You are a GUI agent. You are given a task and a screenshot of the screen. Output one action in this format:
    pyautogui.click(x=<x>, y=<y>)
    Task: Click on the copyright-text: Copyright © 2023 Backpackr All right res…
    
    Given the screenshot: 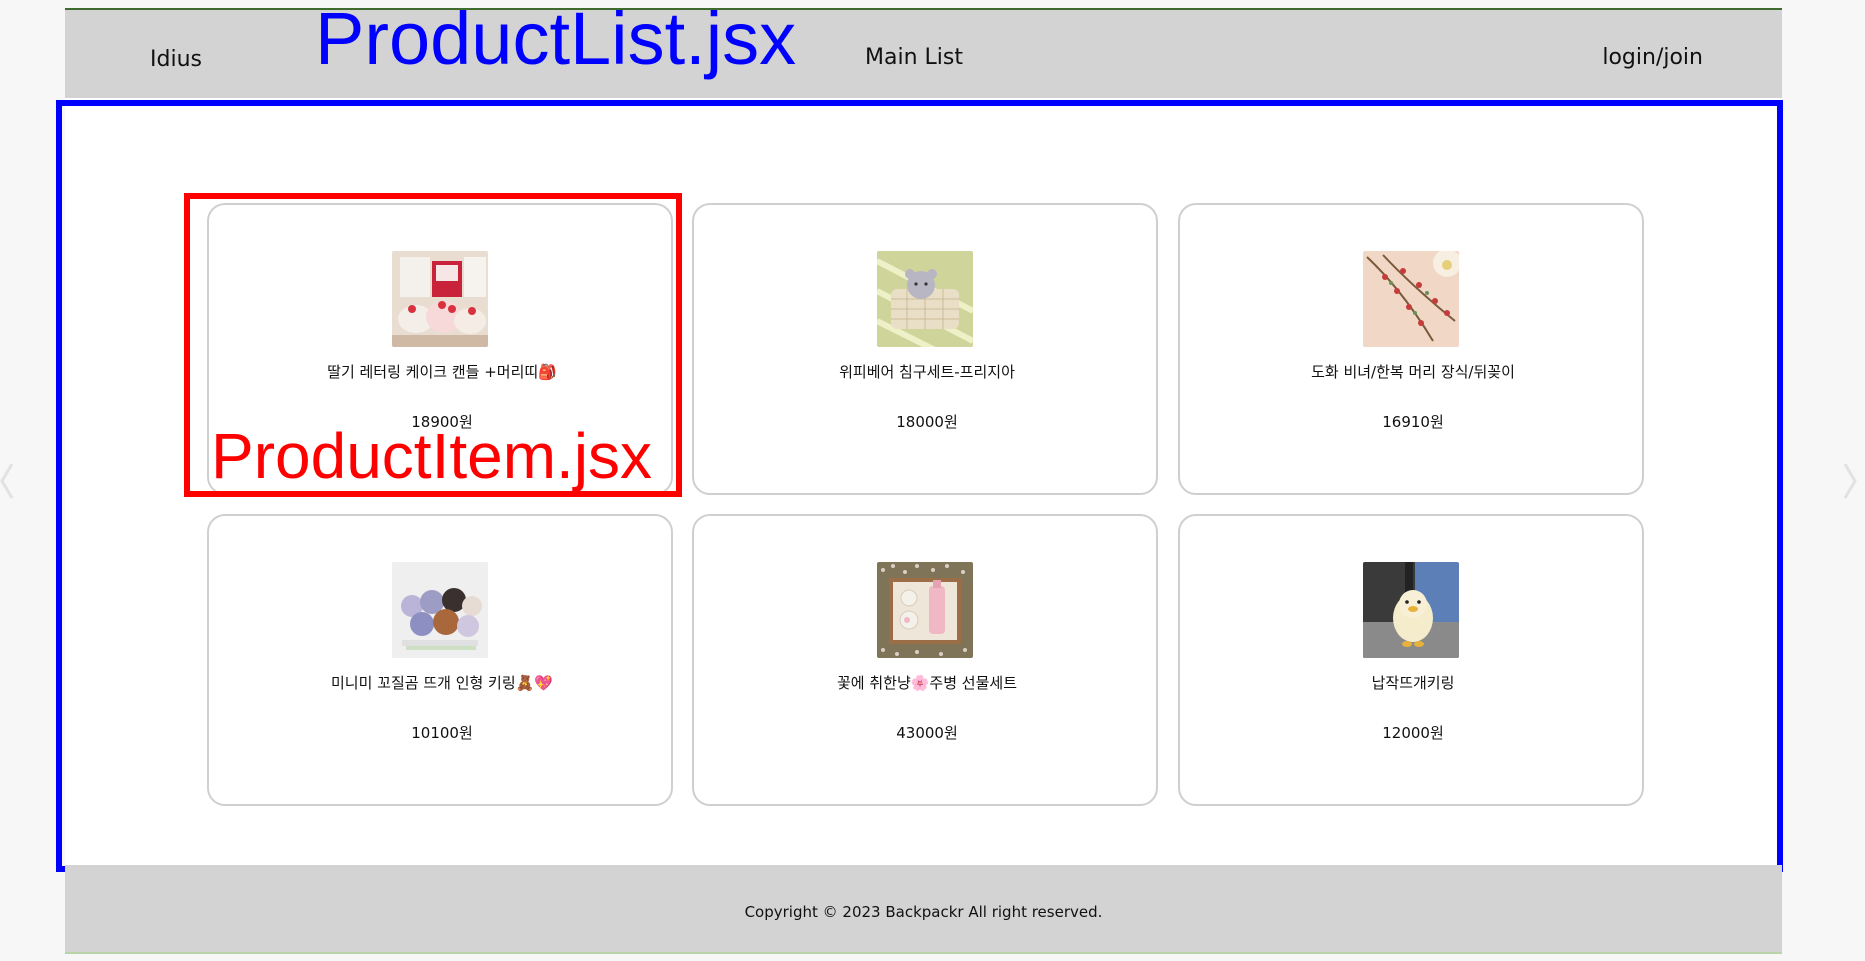 What is the action you would take?
    pyautogui.click(x=923, y=912)
    